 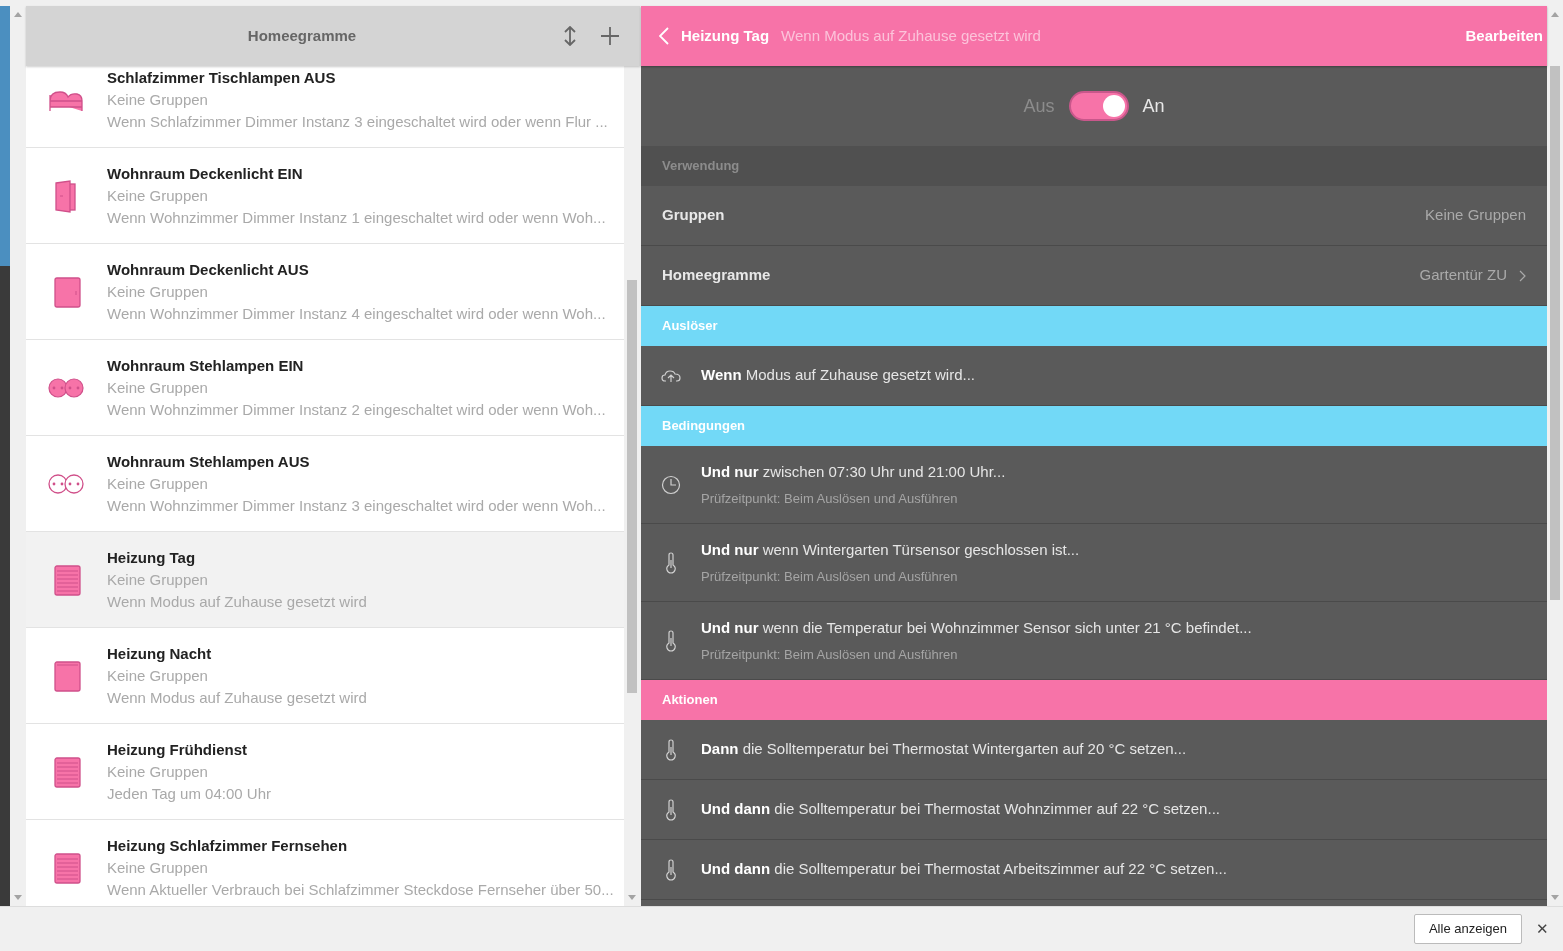 What do you see at coordinates (570, 36) in the screenshot?
I see `sort-icon` at bounding box center [570, 36].